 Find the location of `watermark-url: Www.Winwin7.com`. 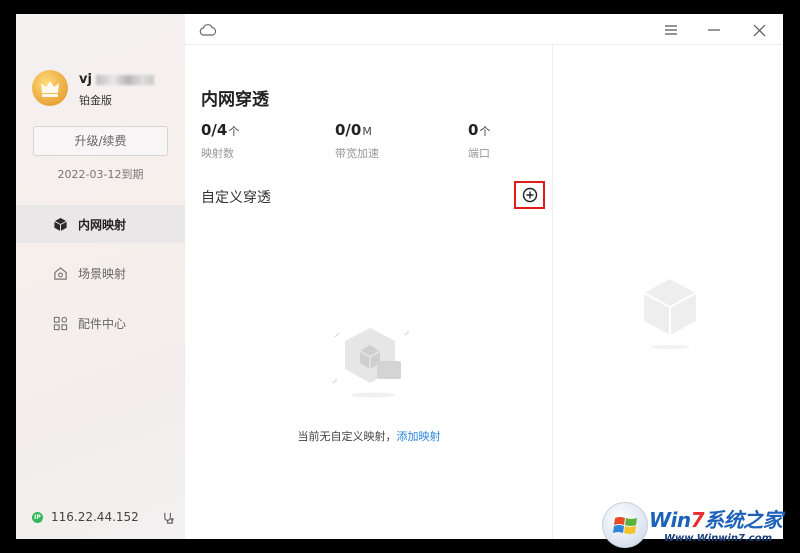

watermark-url: Www.Winwin7.com is located at coordinates (718, 538).